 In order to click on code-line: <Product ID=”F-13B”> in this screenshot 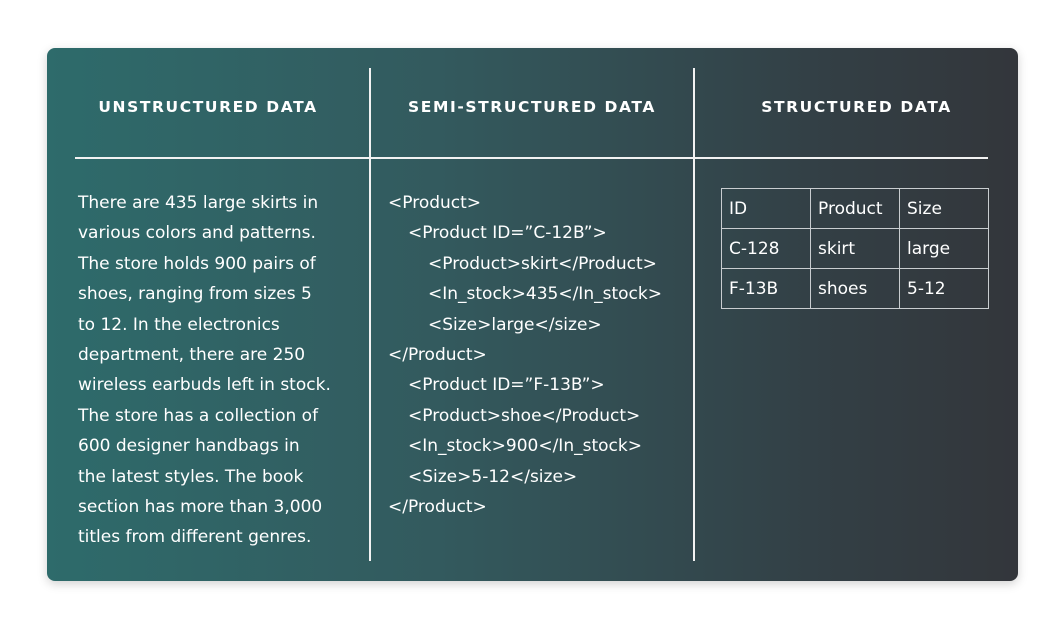, I will do `click(506, 385)`.